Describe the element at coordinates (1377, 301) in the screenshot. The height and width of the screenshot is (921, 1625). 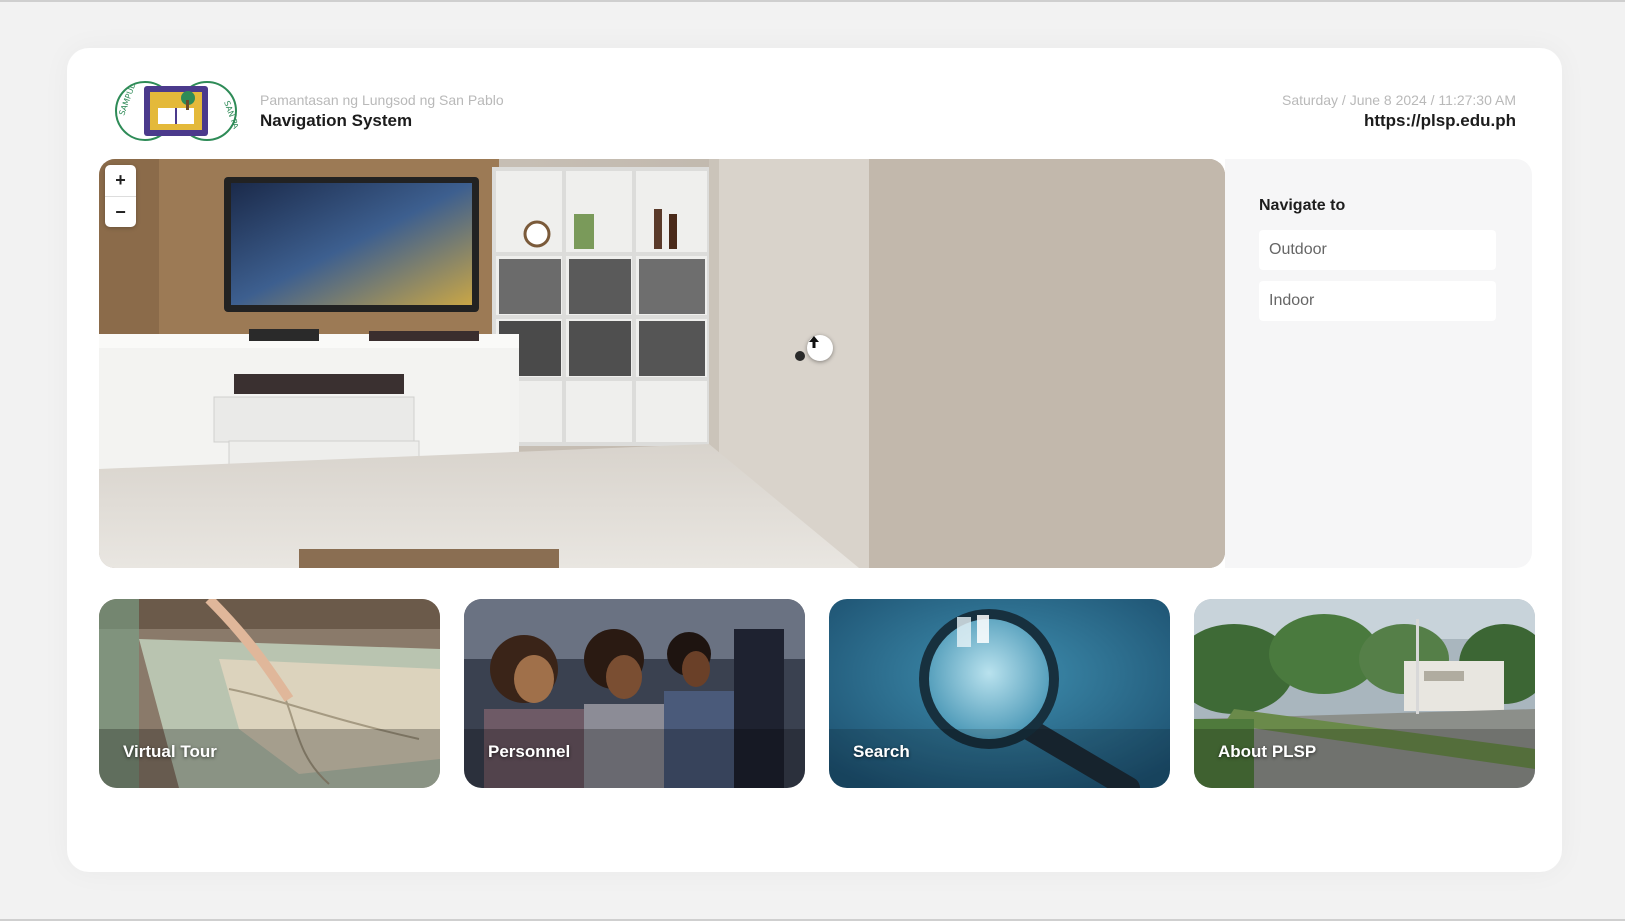
I see `nav-option-indoor: Indoor` at that location.